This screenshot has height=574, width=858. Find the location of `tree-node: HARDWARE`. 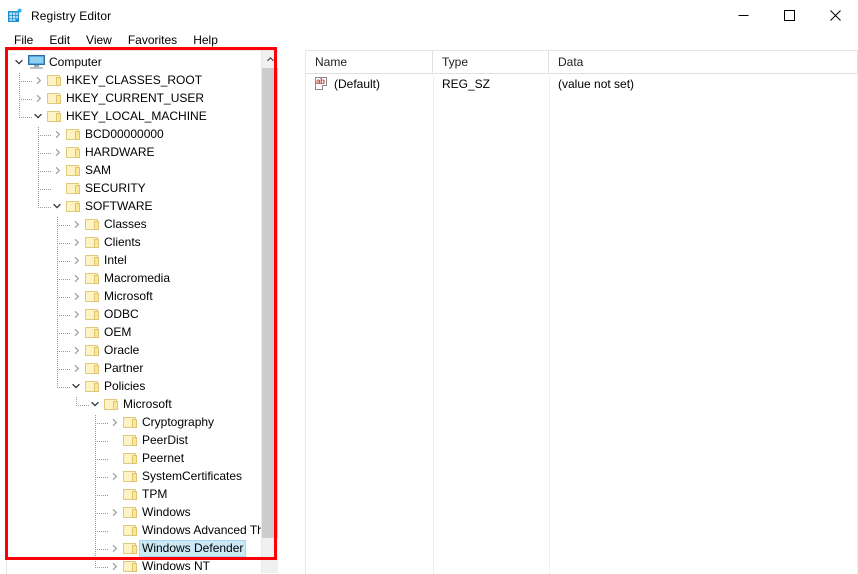

tree-node: HARDWARE is located at coordinates (142, 152).